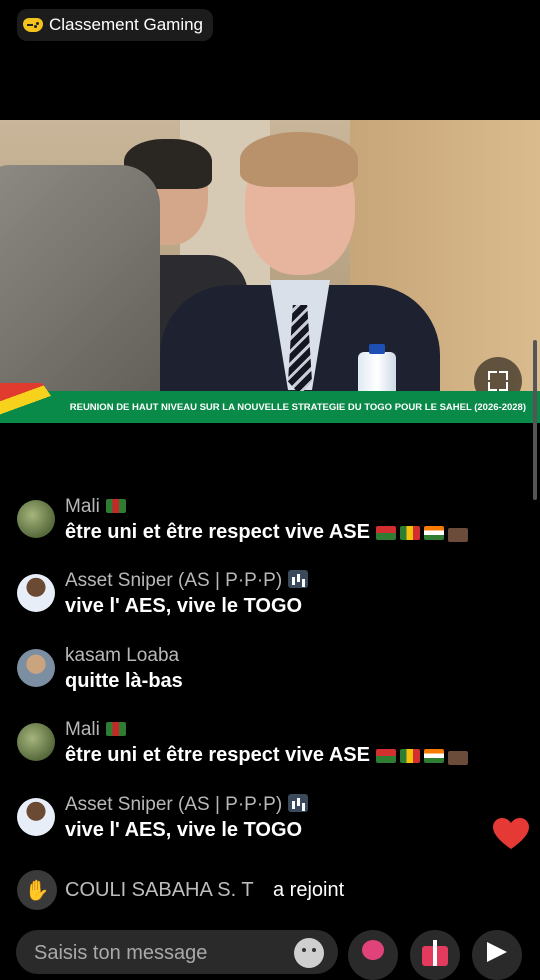  What do you see at coordinates (498, 381) in the screenshot?
I see `fullscreen-icon` at bounding box center [498, 381].